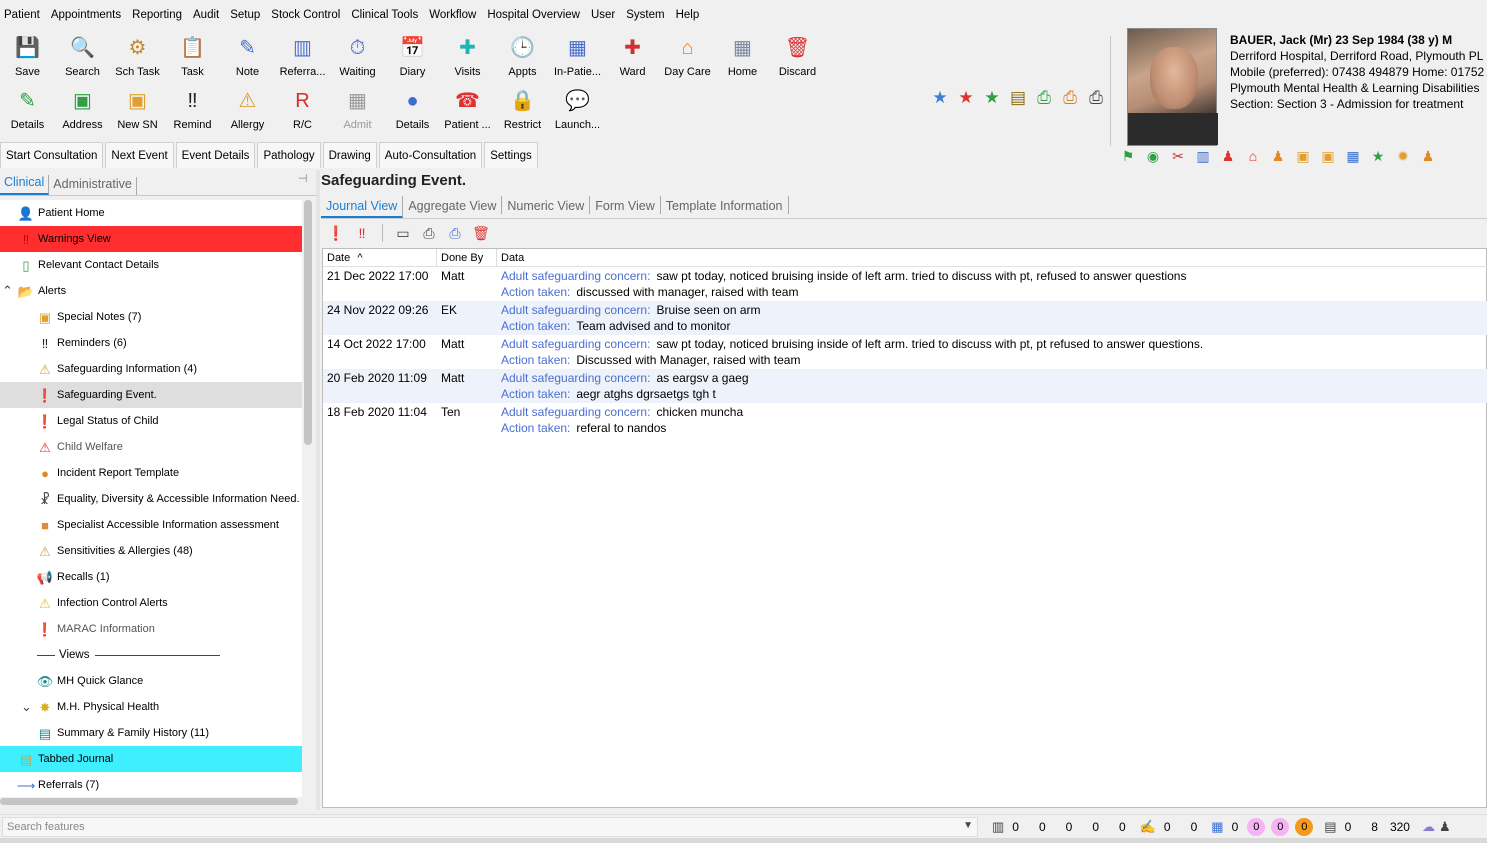  I want to click on toolbar-restrict-button: 🔒 Restrict, so click(522, 110).